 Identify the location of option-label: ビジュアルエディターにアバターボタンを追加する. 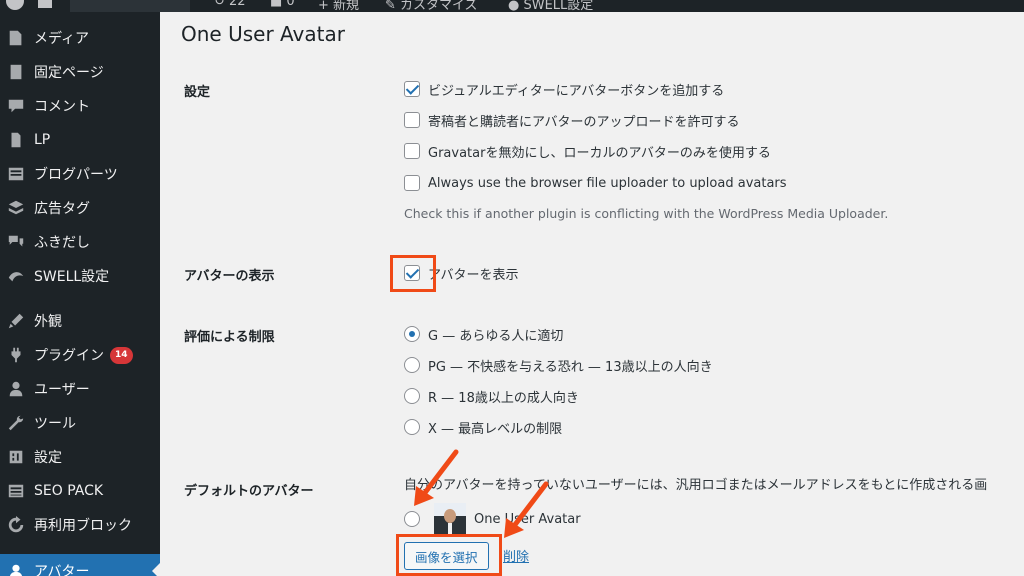
(576, 91).